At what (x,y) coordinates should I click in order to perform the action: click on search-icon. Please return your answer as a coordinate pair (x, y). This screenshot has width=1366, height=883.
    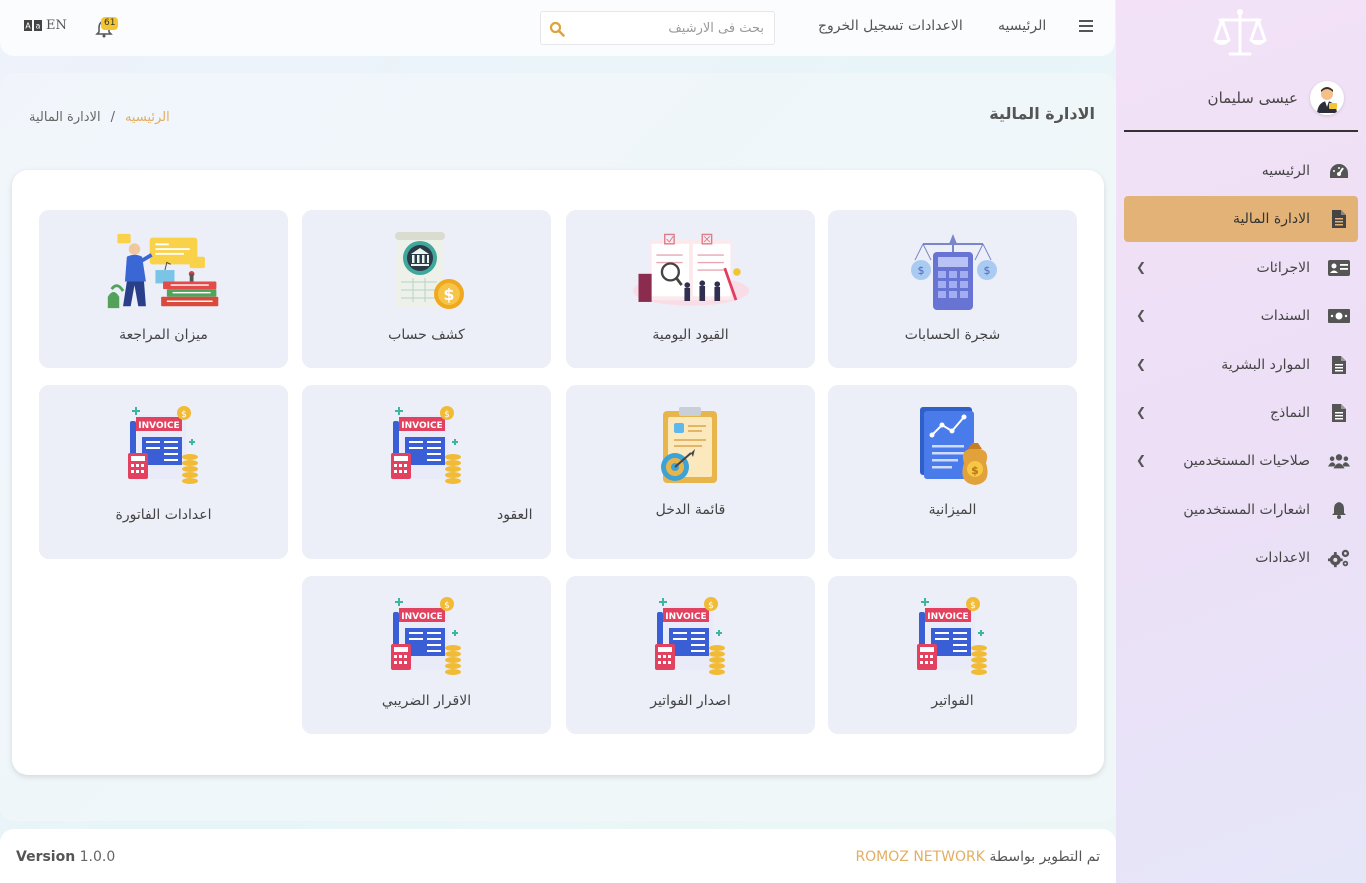
    Looking at the image, I should click on (557, 29).